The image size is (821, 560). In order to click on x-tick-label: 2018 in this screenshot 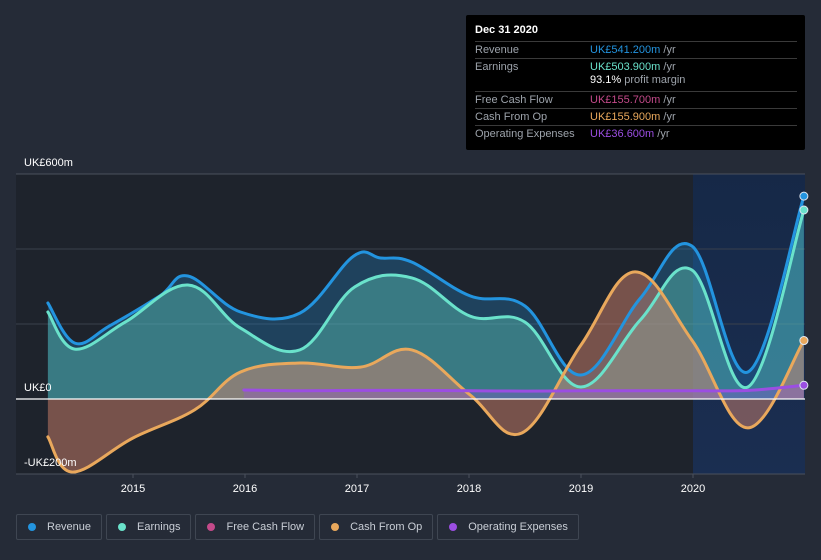, I will do `click(469, 489)`.